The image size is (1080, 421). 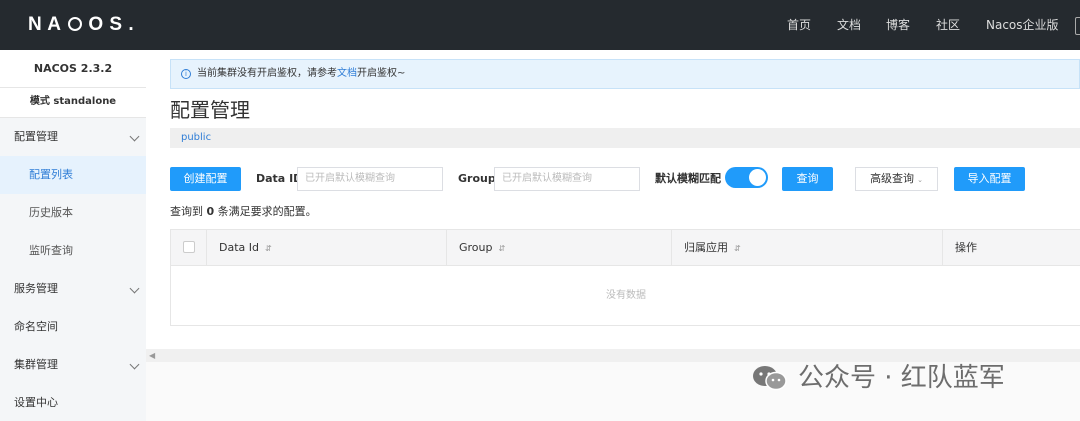 I want to click on page-title: 配置管理, so click(x=210, y=110).